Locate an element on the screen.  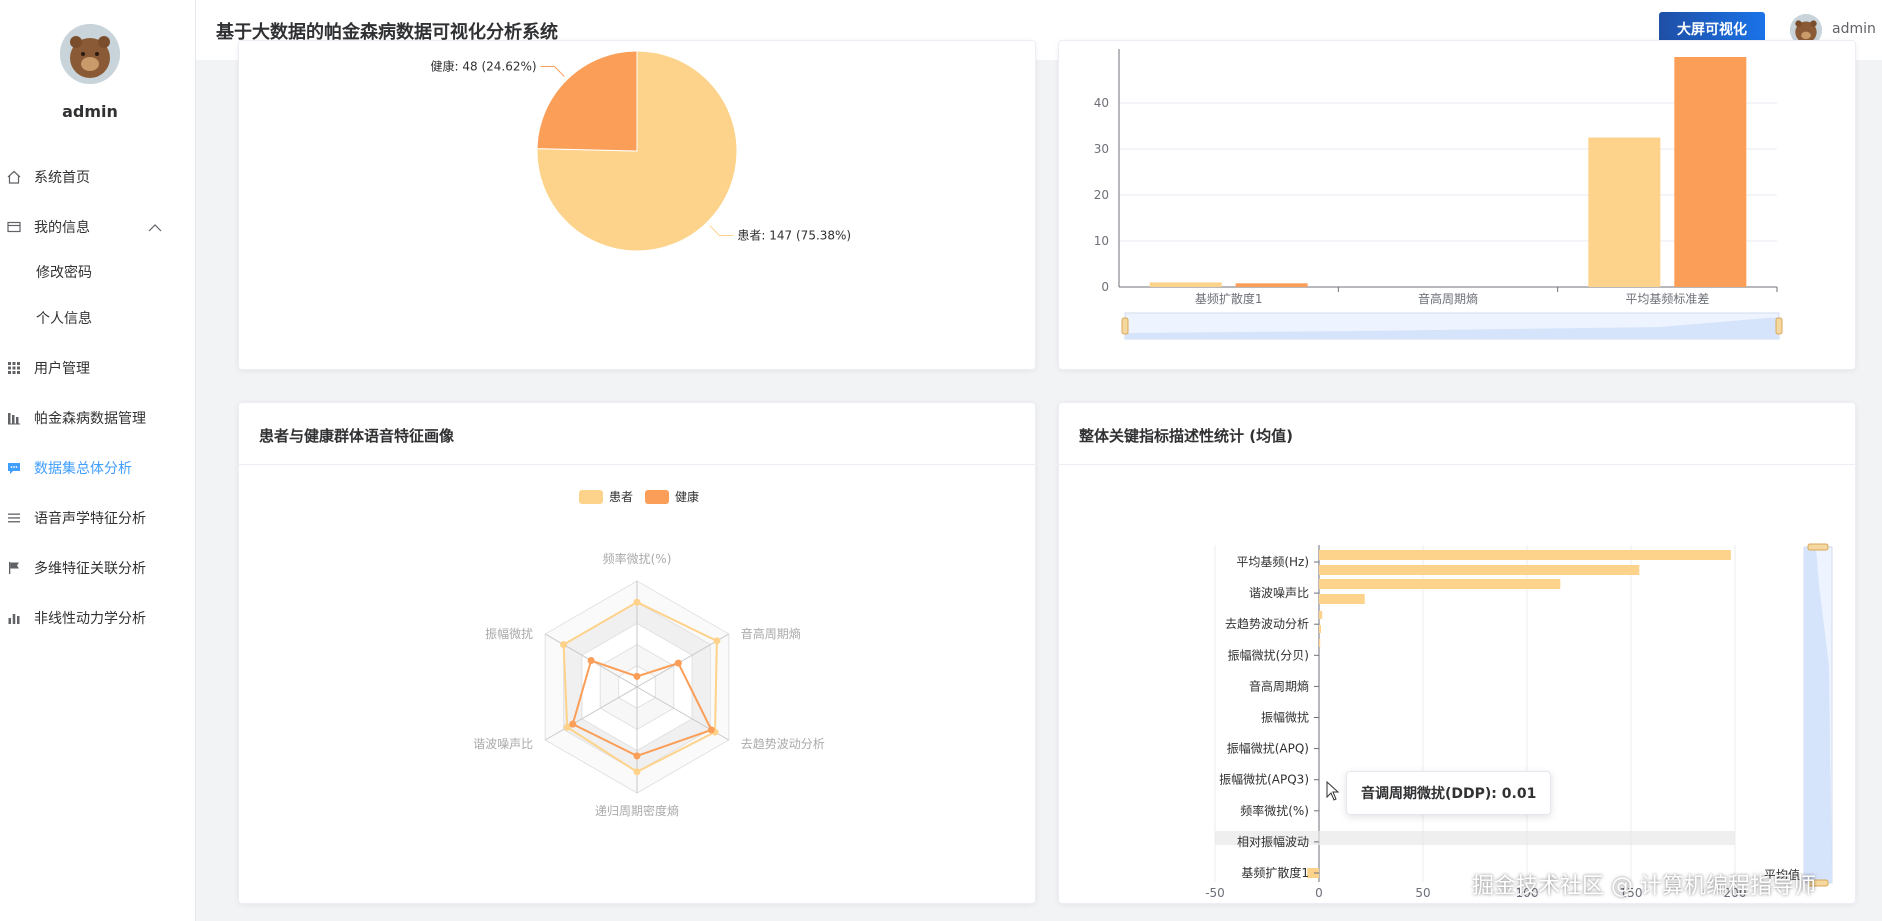
y-tick-label: 相对振幅波动 is located at coordinates (1273, 841).